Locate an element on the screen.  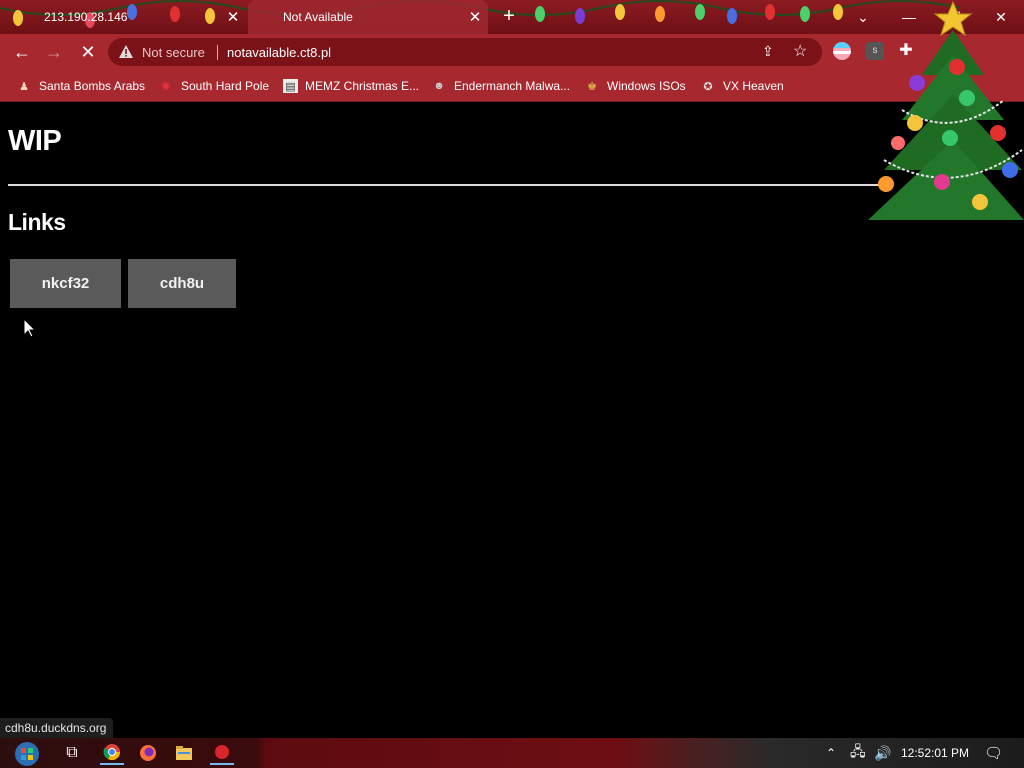
chrome-icon is located at coordinates (112, 753).